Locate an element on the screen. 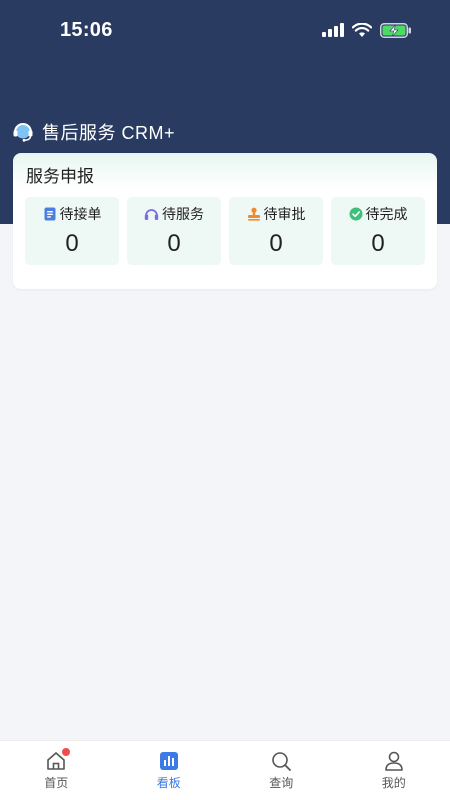 The image size is (450, 800). tab-dashboard: 看板 is located at coordinates (169, 770).